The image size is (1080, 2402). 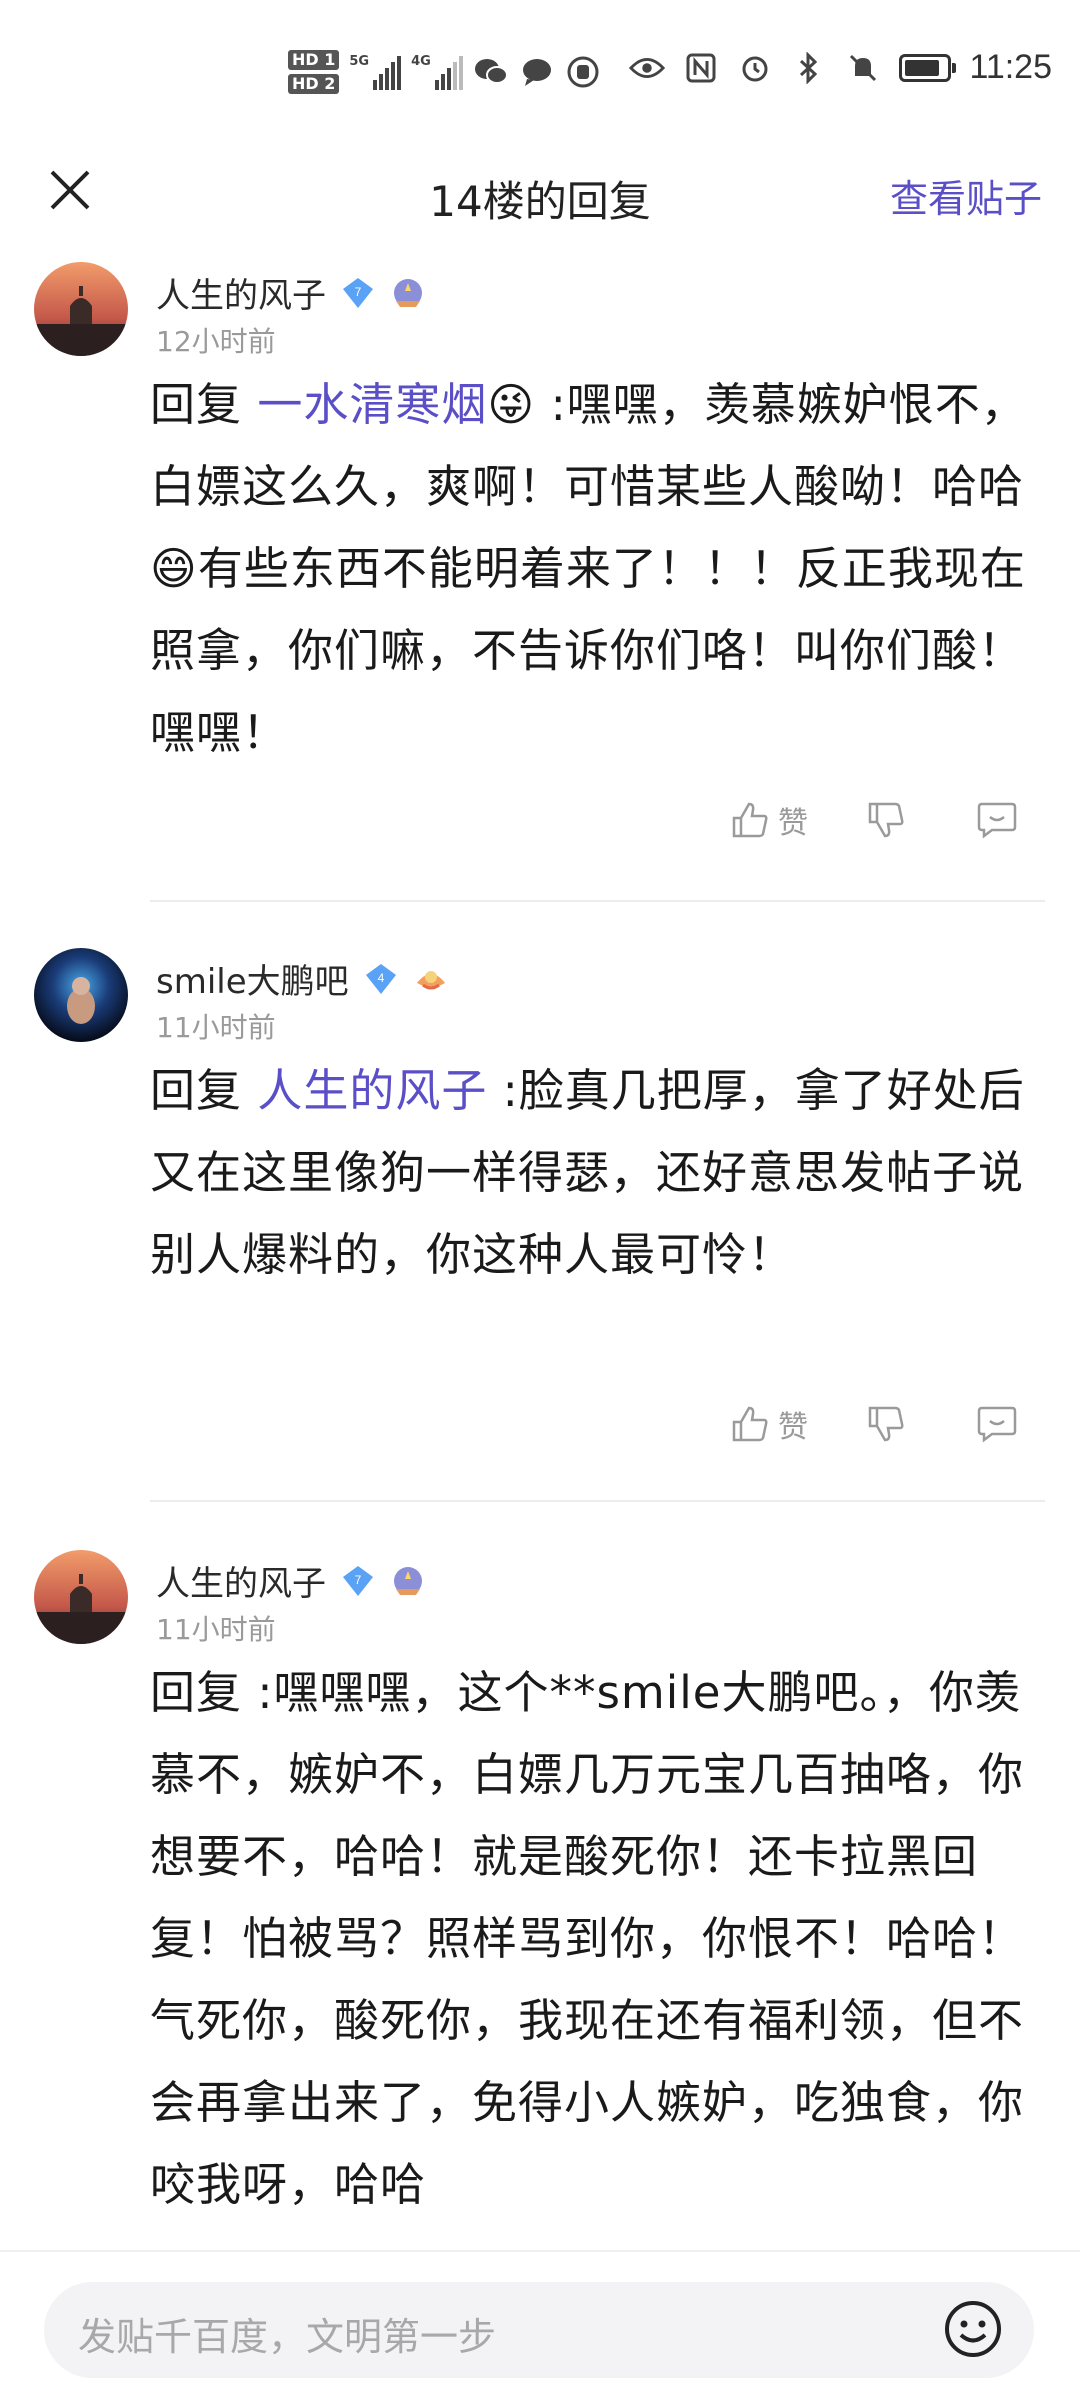 What do you see at coordinates (840, 67) in the screenshot?
I see `system-indicators: 11:25` at bounding box center [840, 67].